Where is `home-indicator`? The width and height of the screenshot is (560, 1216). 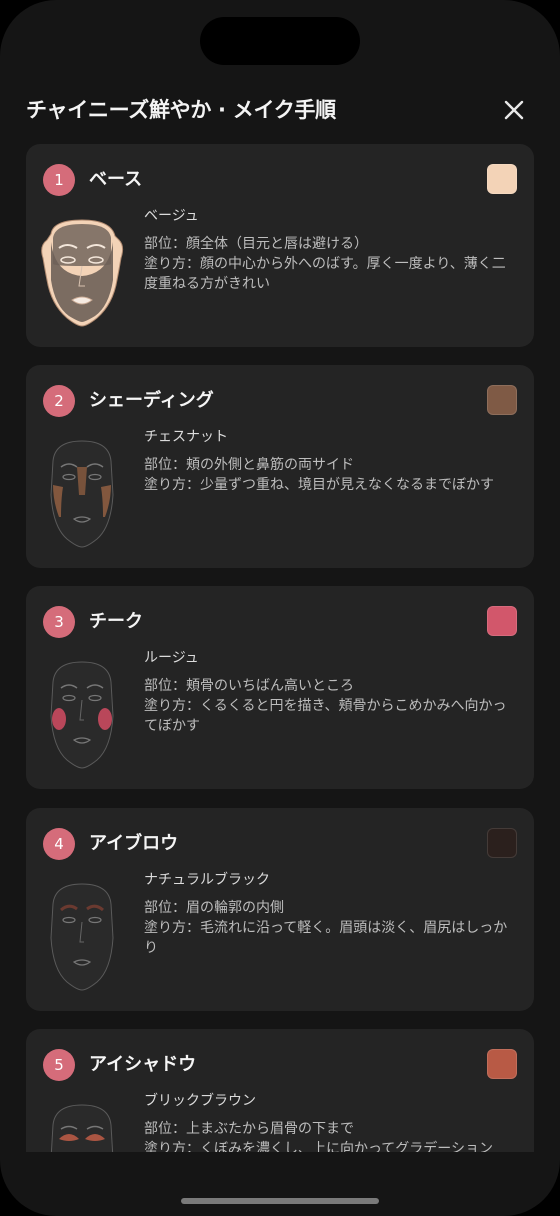 home-indicator is located at coordinates (280, 1201).